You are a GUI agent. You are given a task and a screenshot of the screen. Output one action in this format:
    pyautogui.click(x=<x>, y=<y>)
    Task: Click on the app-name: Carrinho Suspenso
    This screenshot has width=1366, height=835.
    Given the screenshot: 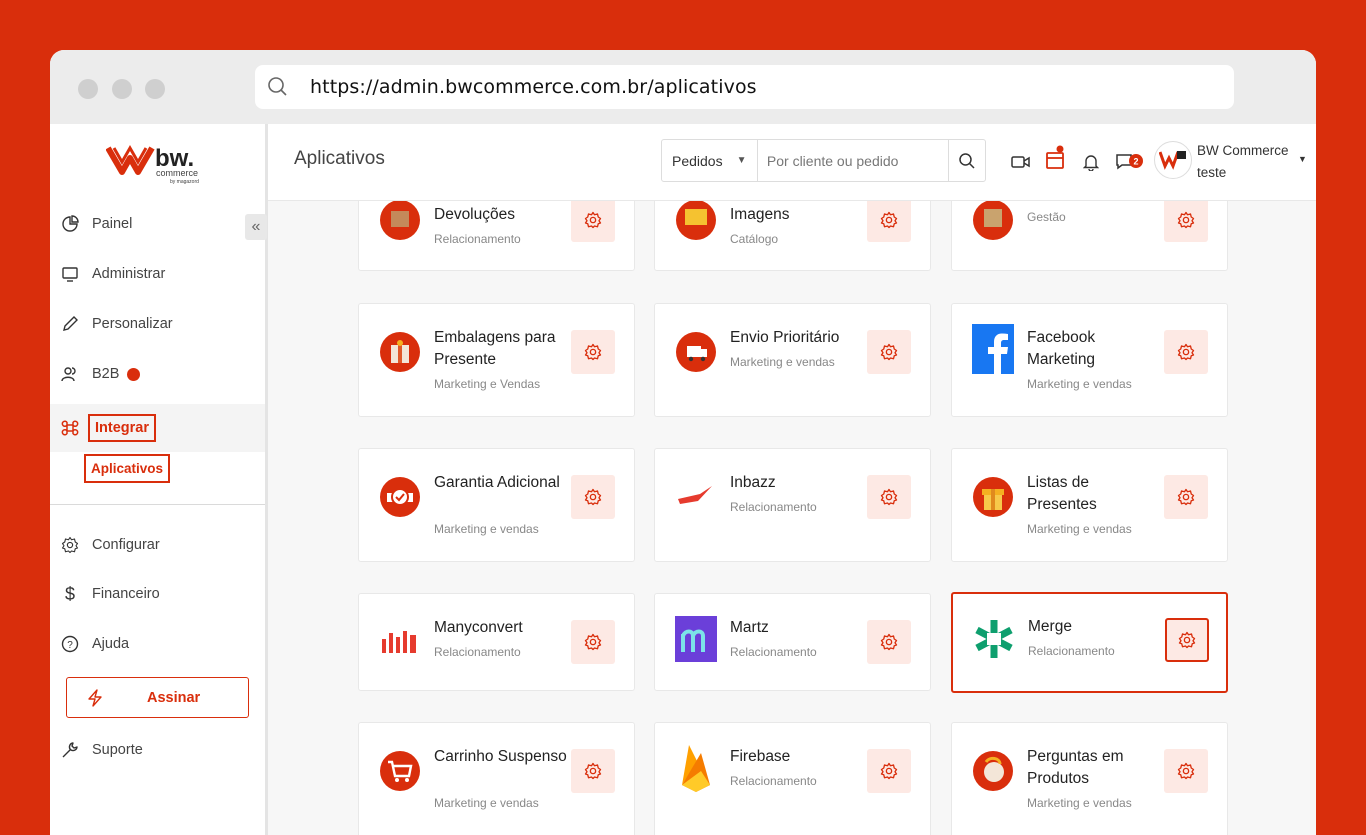 What is the action you would take?
    pyautogui.click(x=500, y=756)
    